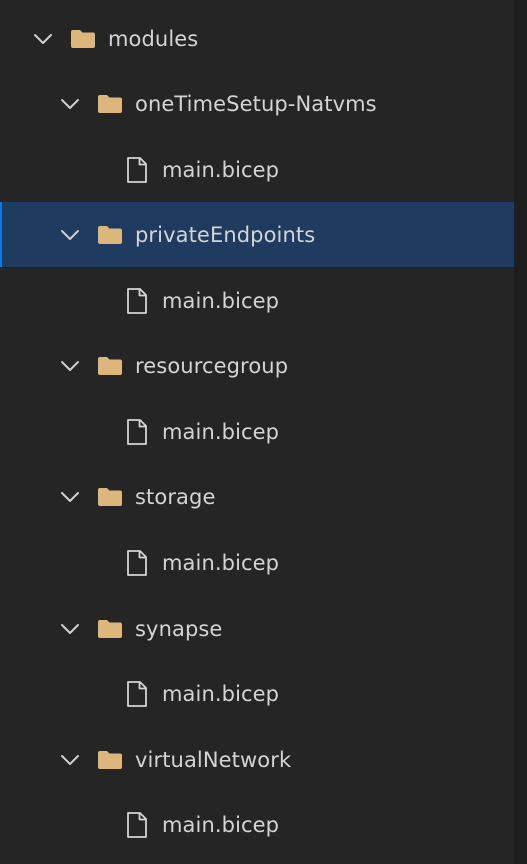 The height and width of the screenshot is (864, 527). I want to click on tree-item-folder-onetimesetup-natvms: oneTimeSetup-Natvms, so click(257, 103).